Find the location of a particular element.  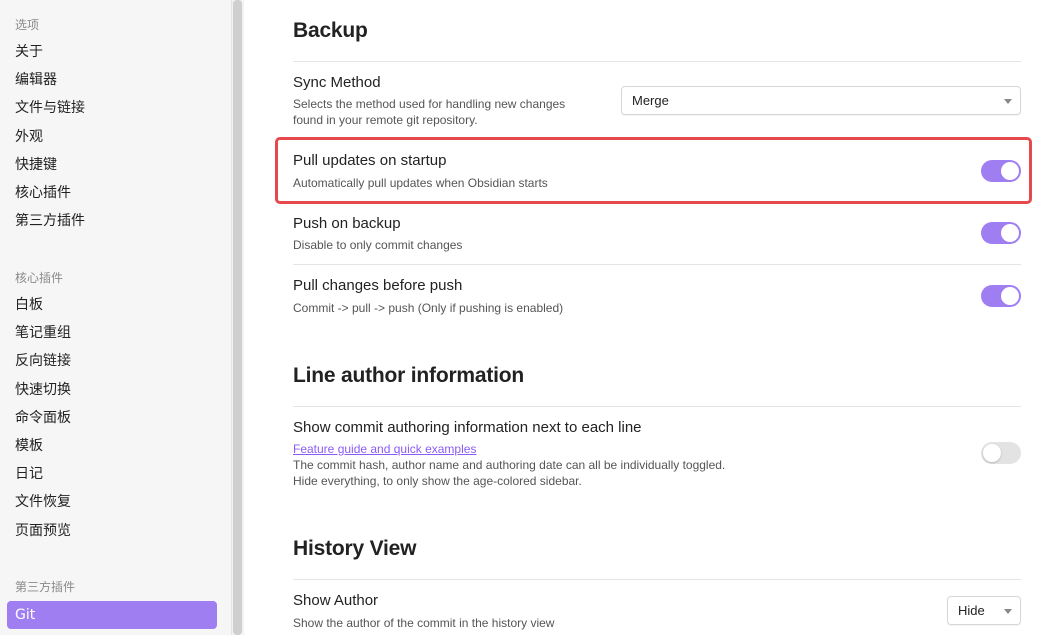

sidebar-item-core-plugins: 核心插件 is located at coordinates (112, 193).